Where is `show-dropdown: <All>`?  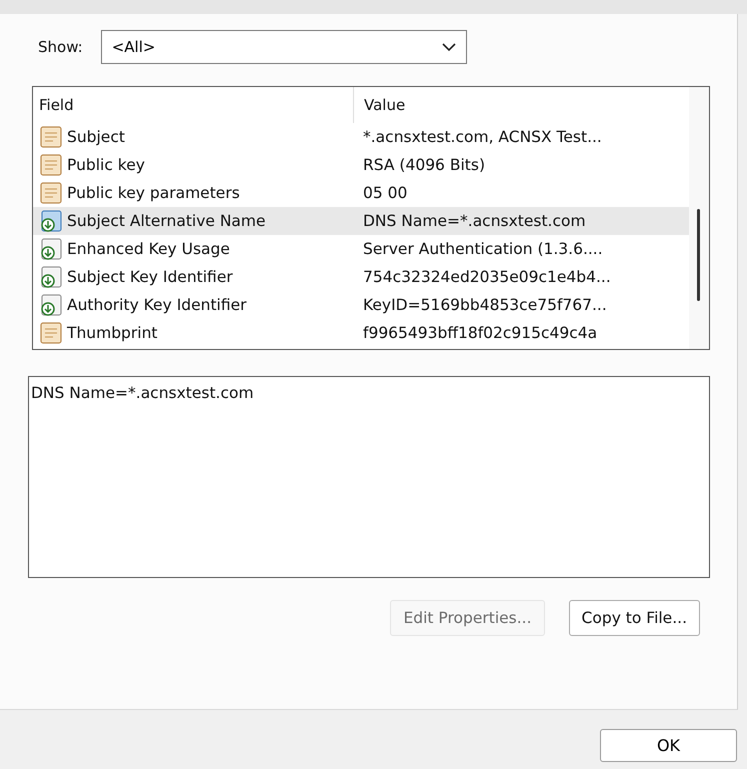
show-dropdown: <All> is located at coordinates (283, 47).